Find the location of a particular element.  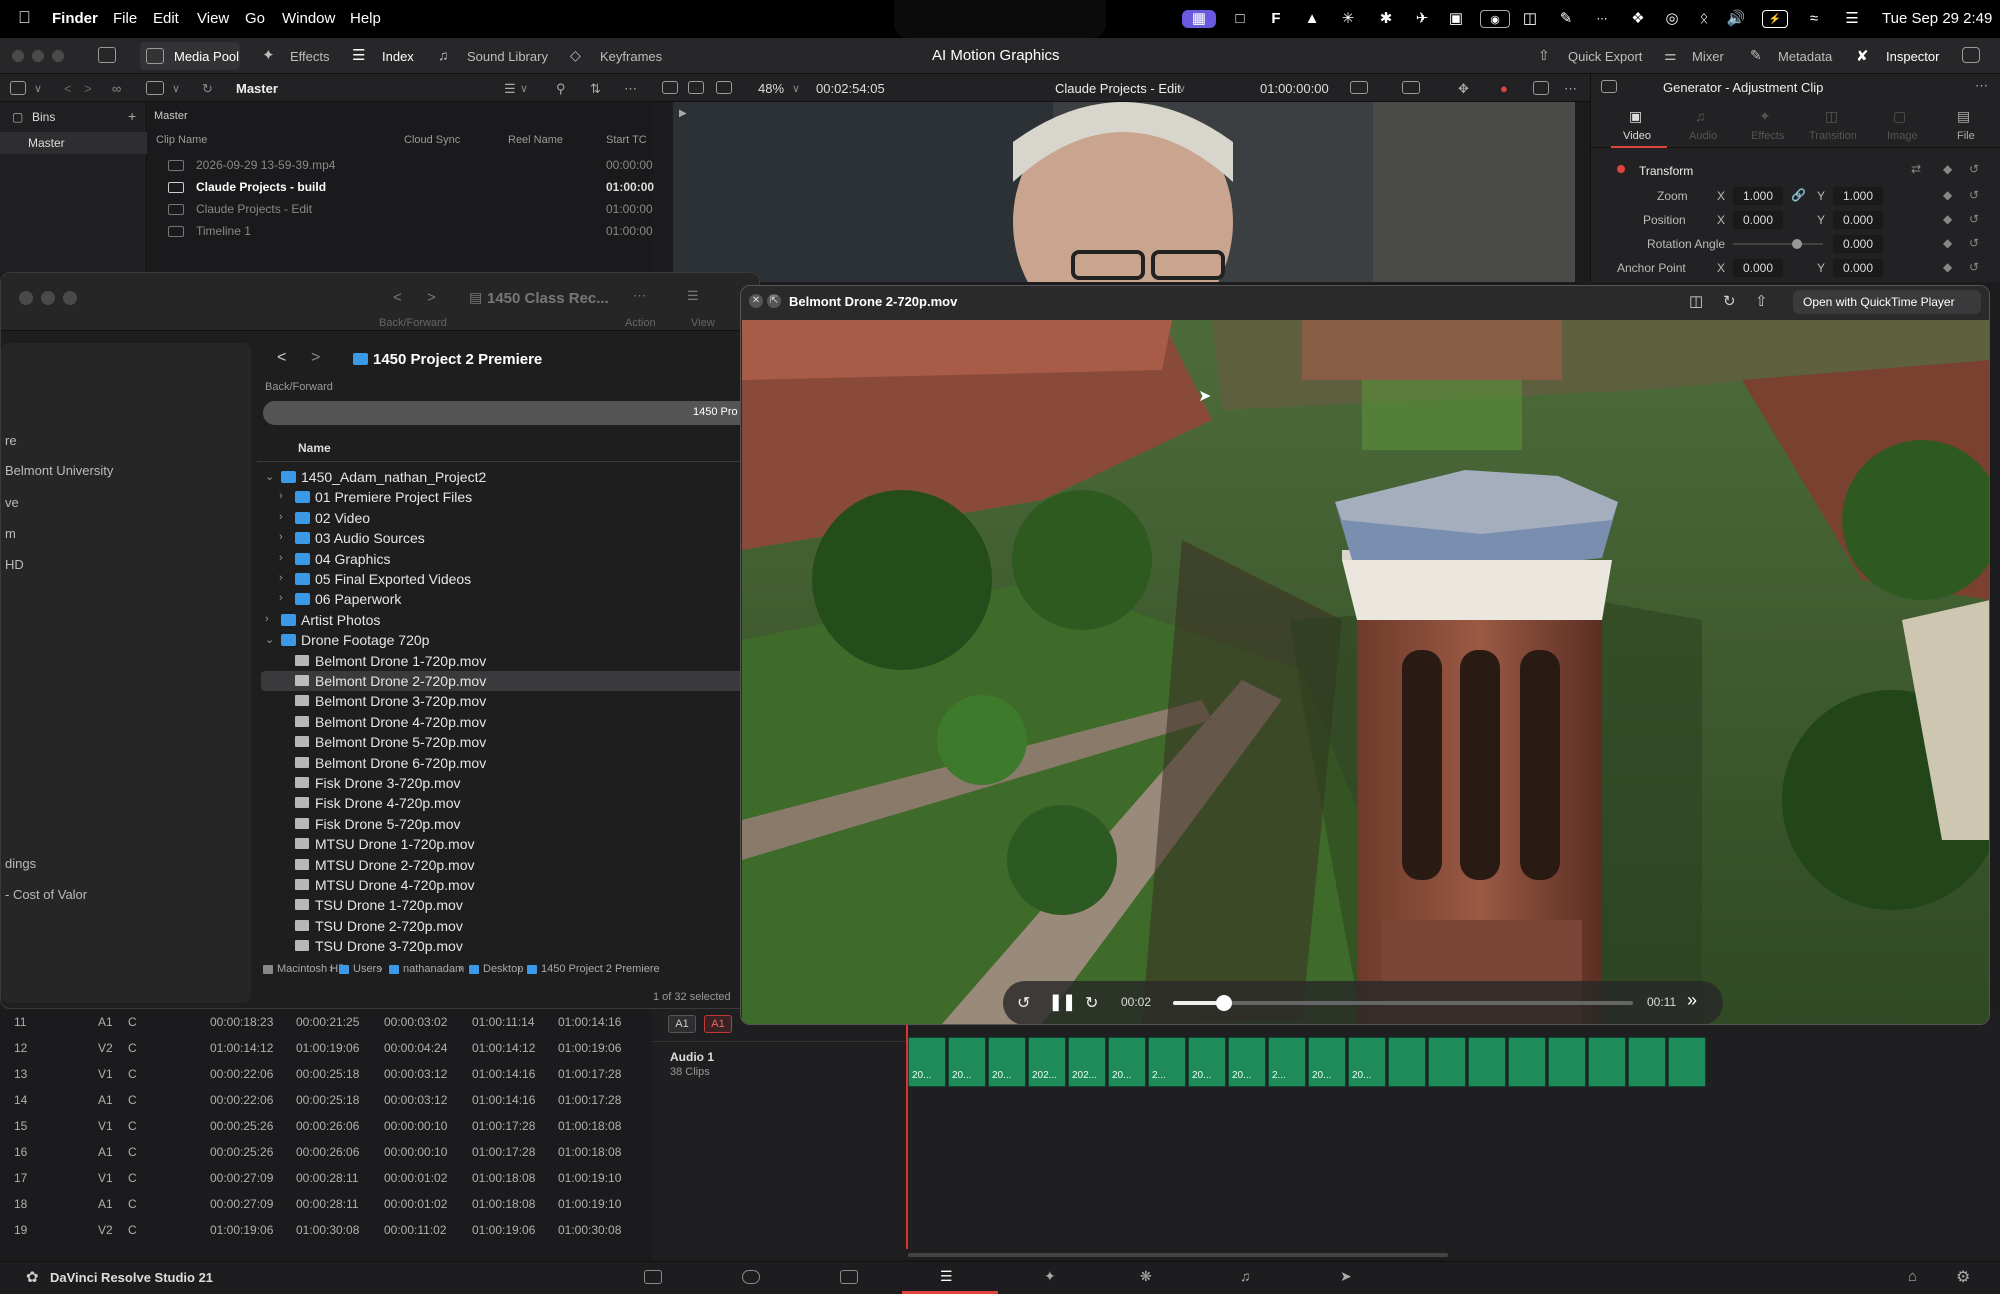

sidebar-item: re is located at coordinates (11, 440).